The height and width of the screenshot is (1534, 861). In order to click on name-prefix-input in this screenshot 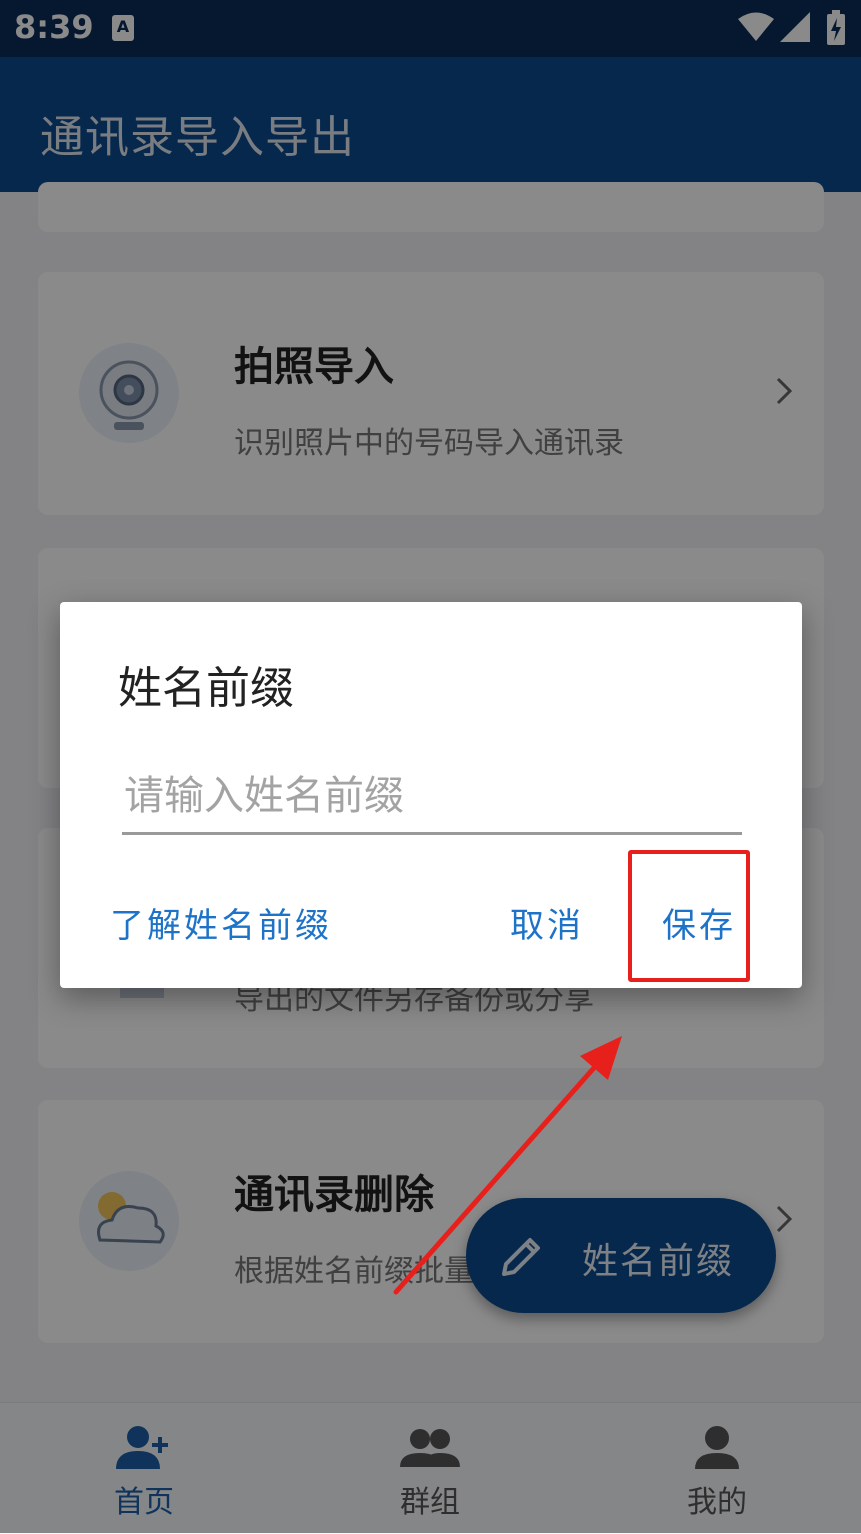, I will do `click(432, 797)`.